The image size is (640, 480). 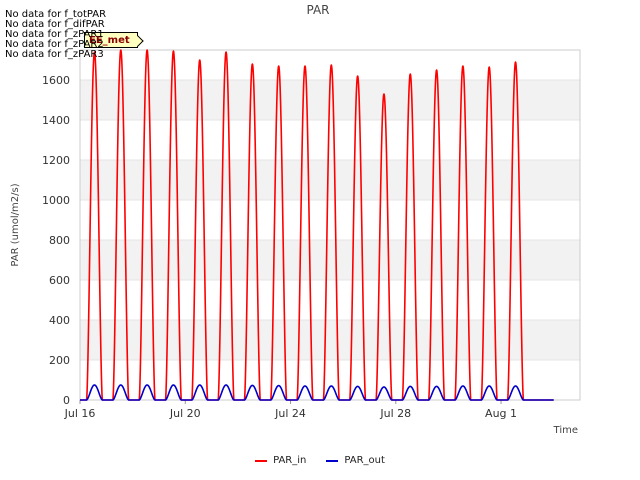 What do you see at coordinates (332, 460) in the screenshot?
I see `legend-swatch-blue` at bounding box center [332, 460].